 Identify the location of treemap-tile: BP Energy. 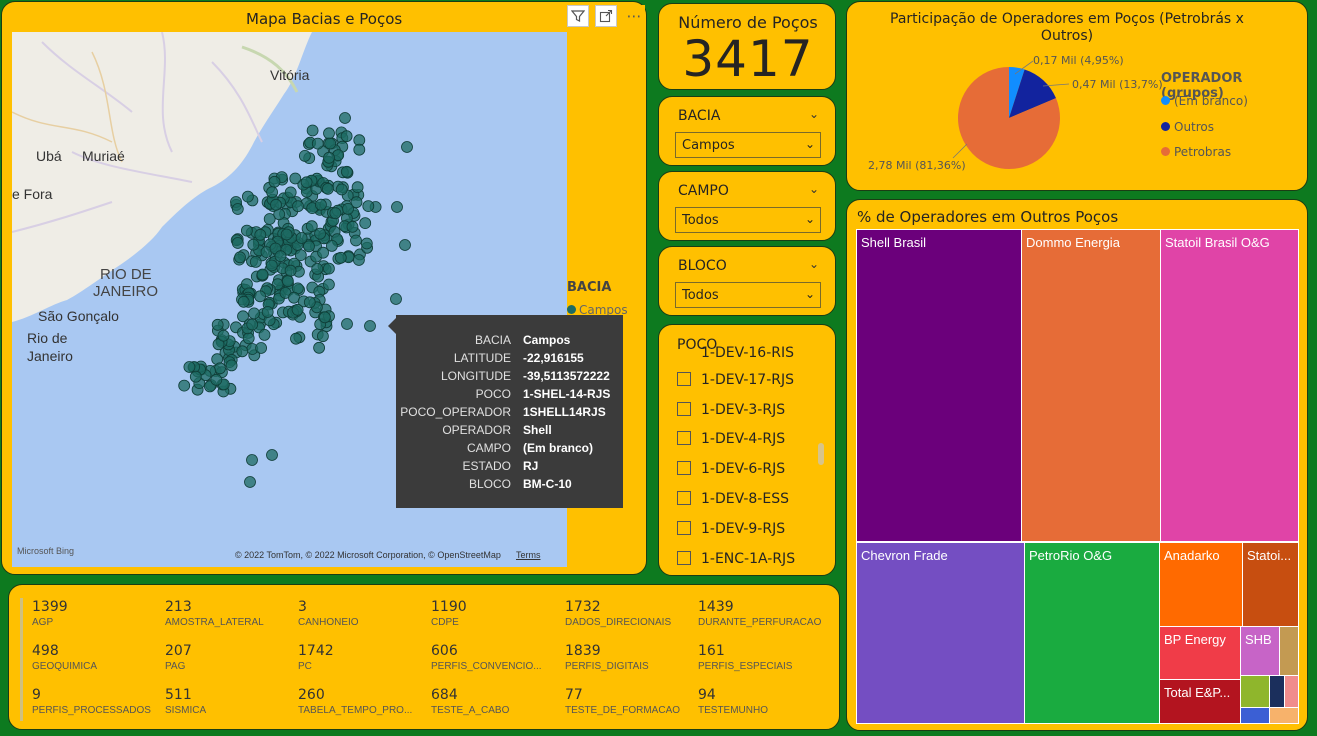
(1200, 653).